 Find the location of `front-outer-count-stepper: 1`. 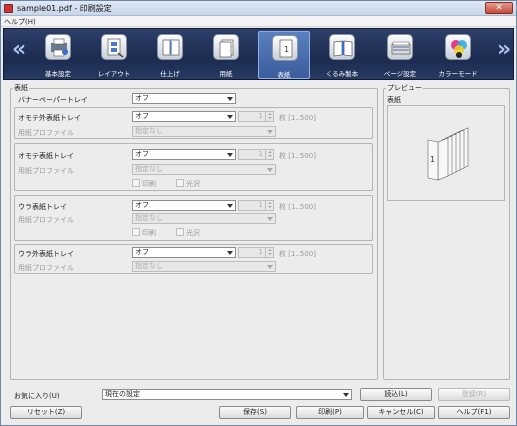

front-outer-count-stepper: 1 is located at coordinates (256, 116).